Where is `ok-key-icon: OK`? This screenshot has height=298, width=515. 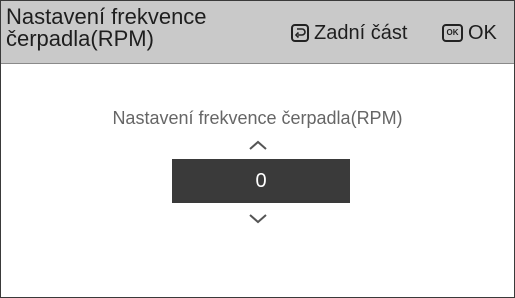
ok-key-icon: OK is located at coordinates (452, 33).